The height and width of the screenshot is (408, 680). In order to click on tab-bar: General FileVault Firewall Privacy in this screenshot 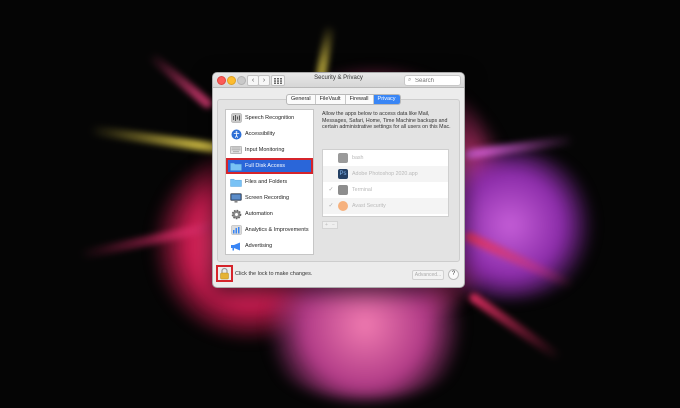, I will do `click(343, 99)`.